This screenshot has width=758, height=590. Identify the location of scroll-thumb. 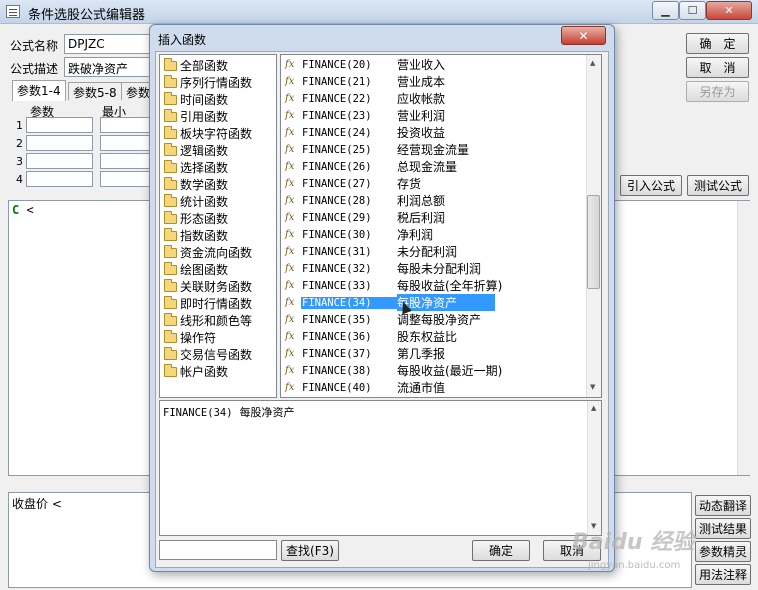
(593, 242).